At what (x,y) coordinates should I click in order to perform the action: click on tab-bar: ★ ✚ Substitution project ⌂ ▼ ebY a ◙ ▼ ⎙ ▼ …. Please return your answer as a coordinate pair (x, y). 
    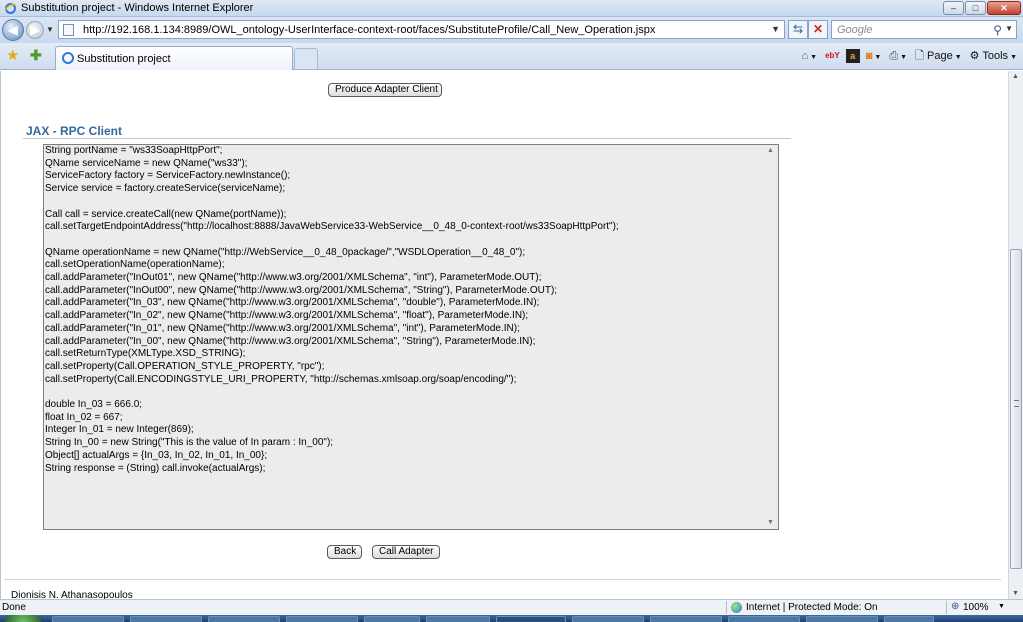
    Looking at the image, I should click on (511, 56).